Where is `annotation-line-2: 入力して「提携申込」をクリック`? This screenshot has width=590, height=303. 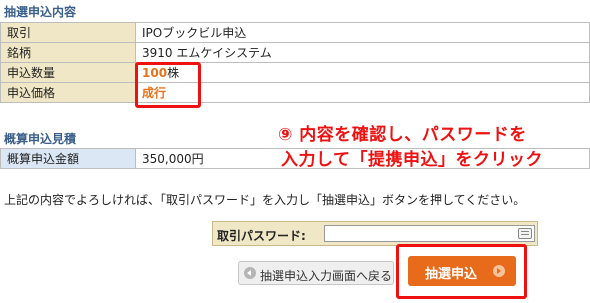
annotation-line-2: 入力して「提携申込」をクリック is located at coordinates (412, 160).